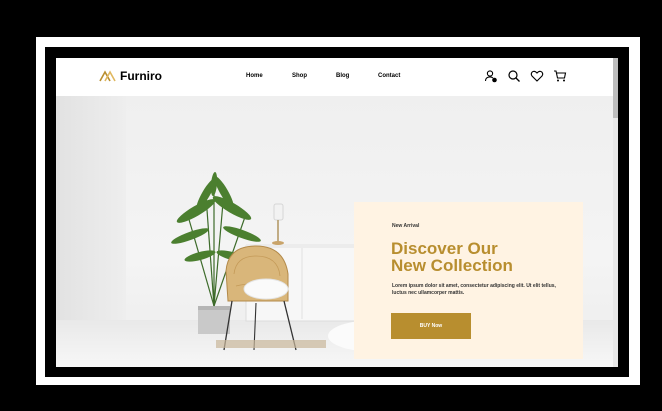  What do you see at coordinates (299, 76) in the screenshot?
I see `nav-shop: Shop` at bounding box center [299, 76].